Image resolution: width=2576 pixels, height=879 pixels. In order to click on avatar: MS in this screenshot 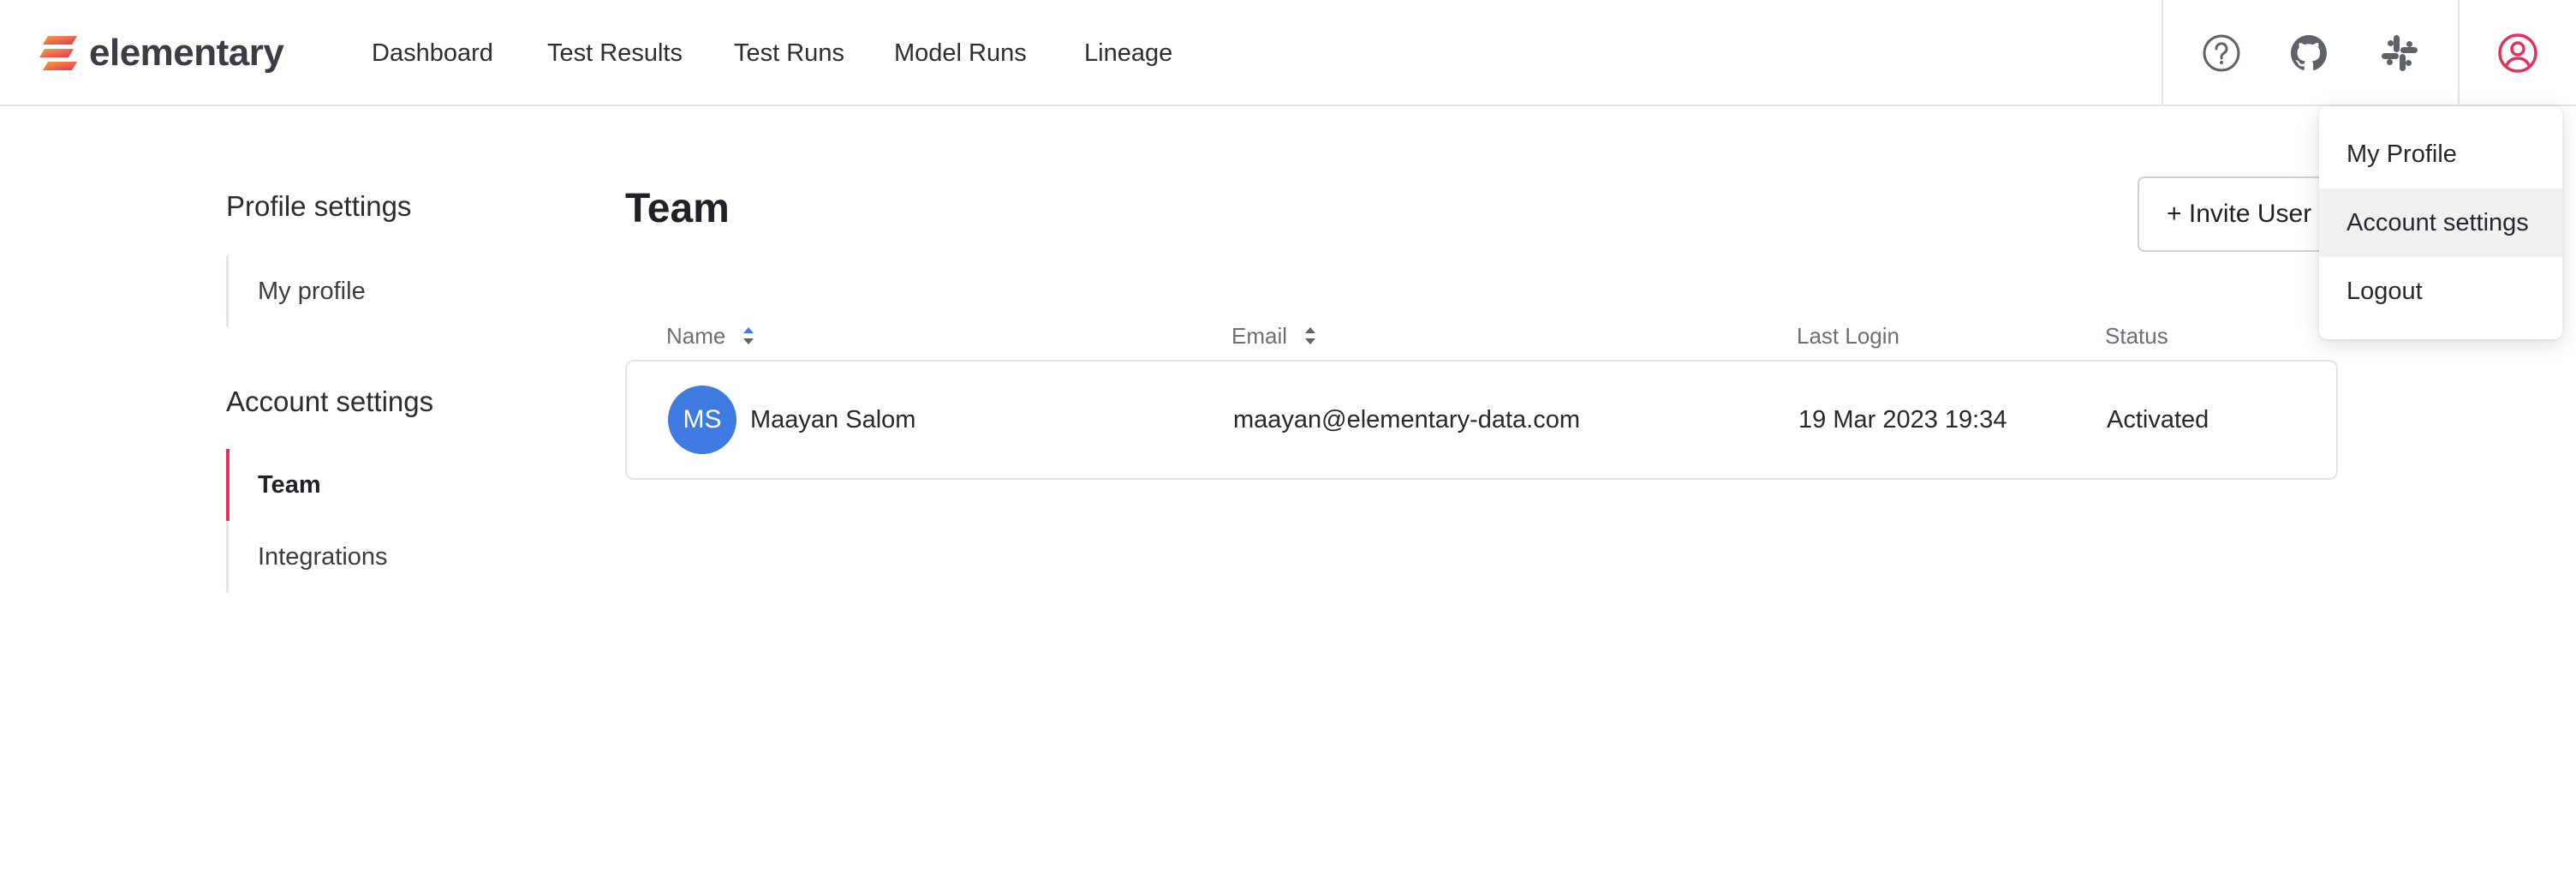, I will do `click(702, 420)`.